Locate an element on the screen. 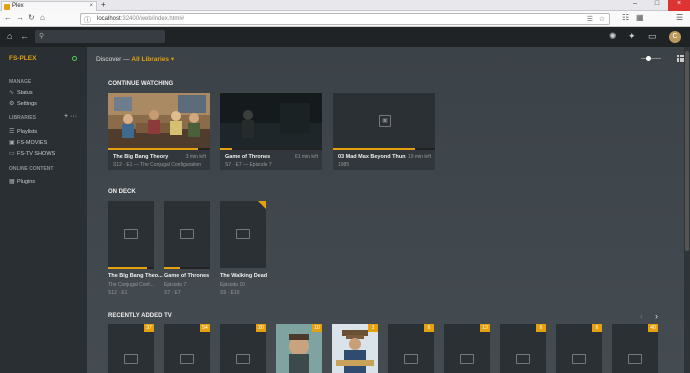 This screenshot has height=373, width=690. continue-watching-heading: CONTINUE WATCHING is located at coordinates (141, 84).